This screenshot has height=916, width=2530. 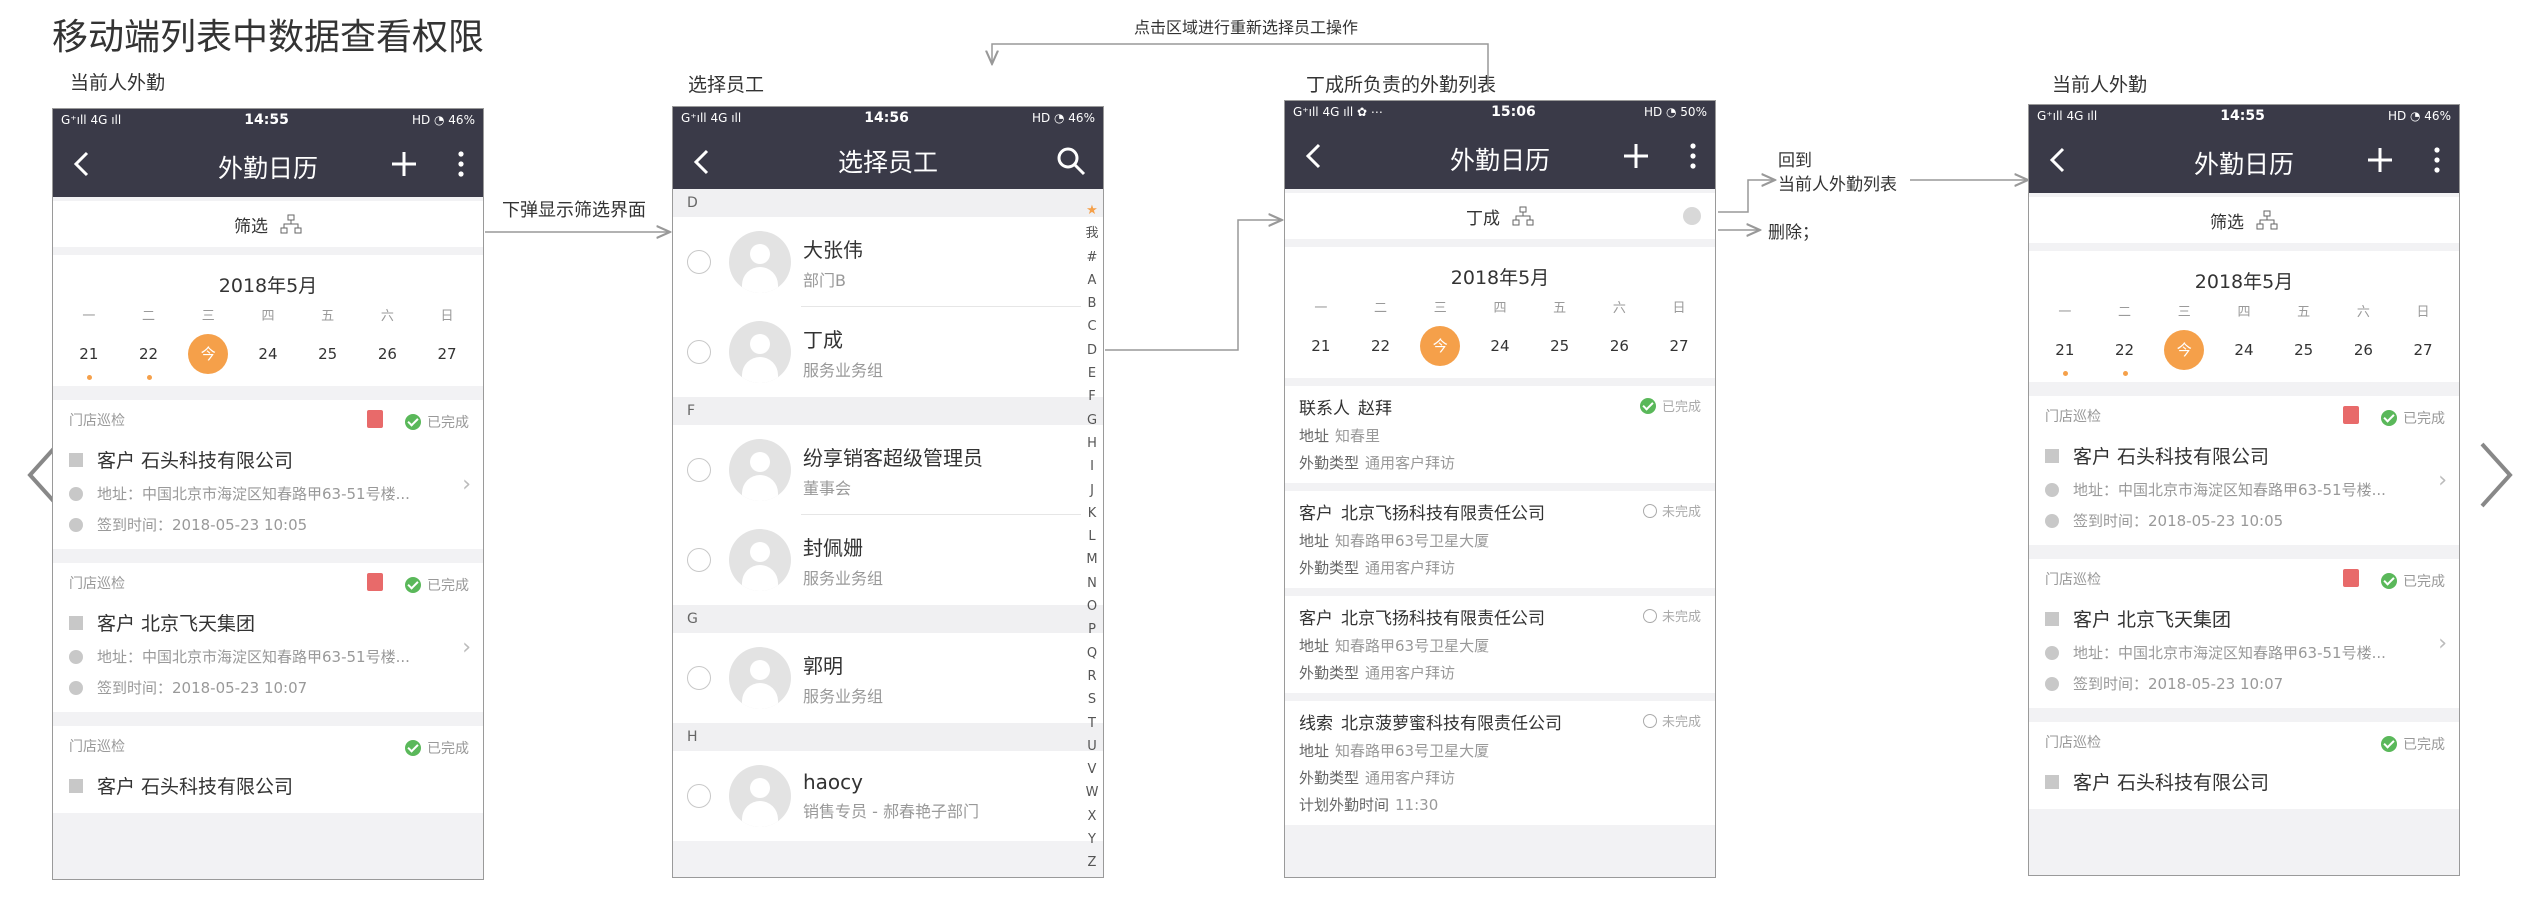 What do you see at coordinates (2052, 683) in the screenshot?
I see `clock-icon` at bounding box center [2052, 683].